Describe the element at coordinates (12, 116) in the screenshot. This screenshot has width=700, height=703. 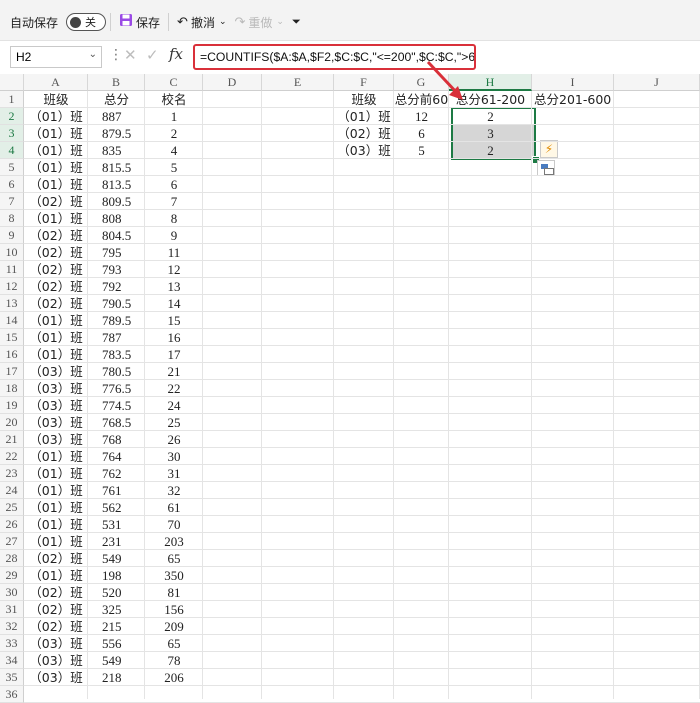
I see `row-header-2: 2` at that location.